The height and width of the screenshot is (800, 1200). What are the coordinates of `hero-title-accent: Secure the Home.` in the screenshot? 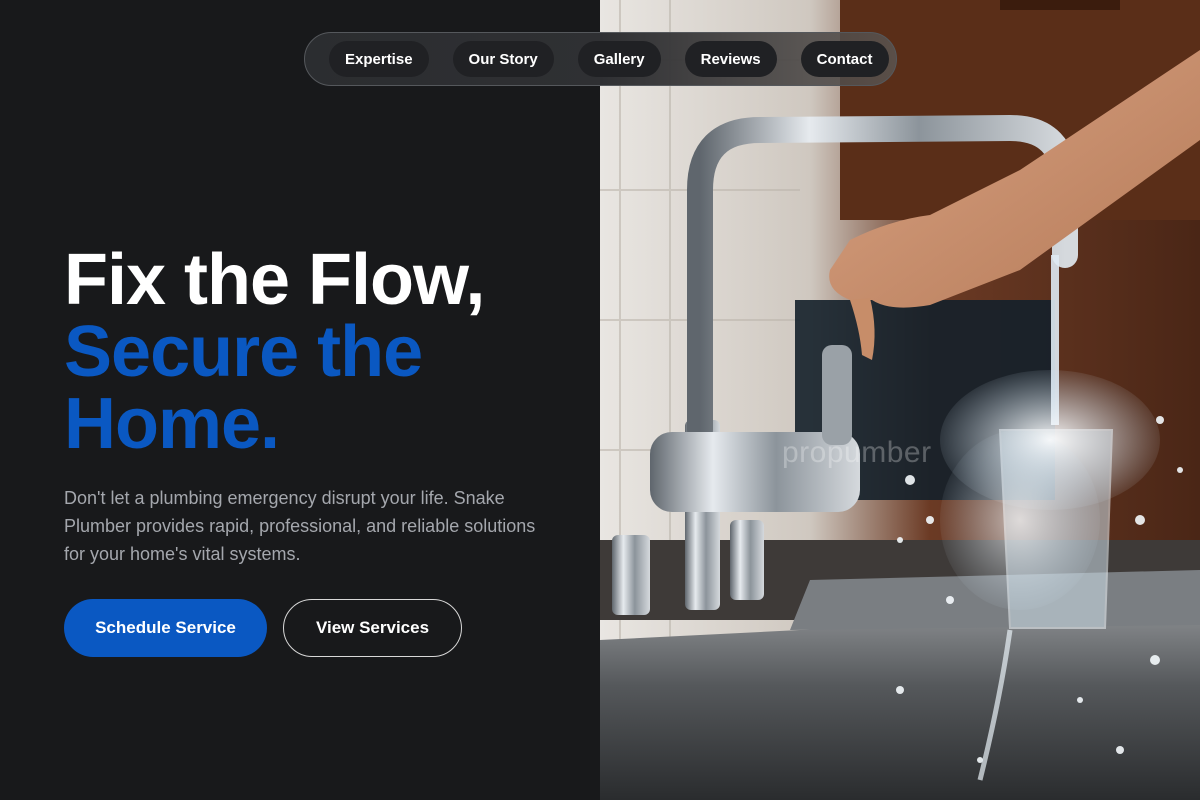 It's located at (243, 388).